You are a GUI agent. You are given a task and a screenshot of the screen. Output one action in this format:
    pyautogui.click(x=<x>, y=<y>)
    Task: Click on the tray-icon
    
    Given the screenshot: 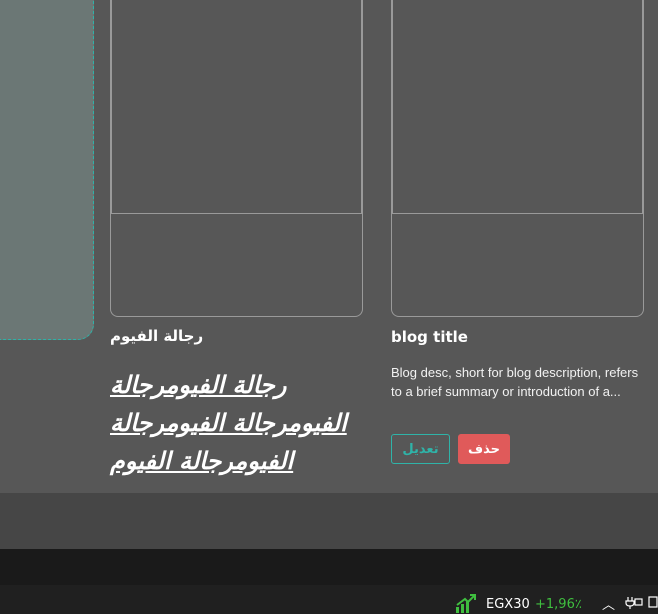 What is the action you would take?
    pyautogui.click(x=653, y=602)
    